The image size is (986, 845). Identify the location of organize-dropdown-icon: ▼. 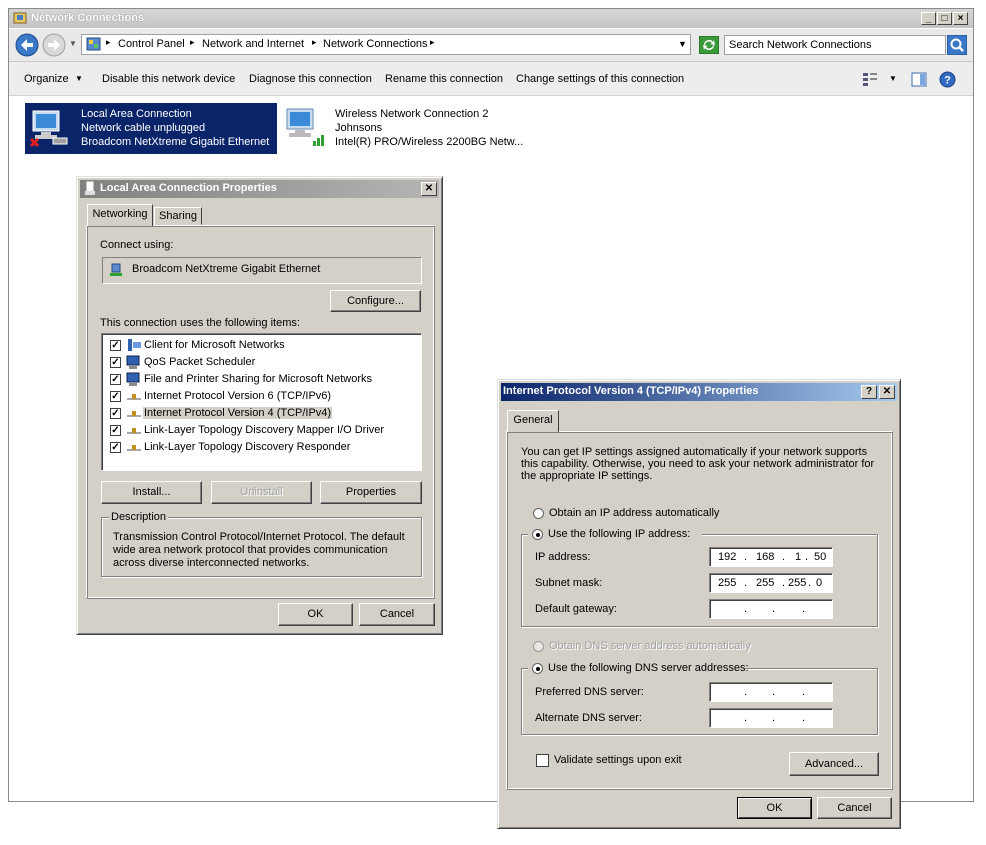
(79, 78).